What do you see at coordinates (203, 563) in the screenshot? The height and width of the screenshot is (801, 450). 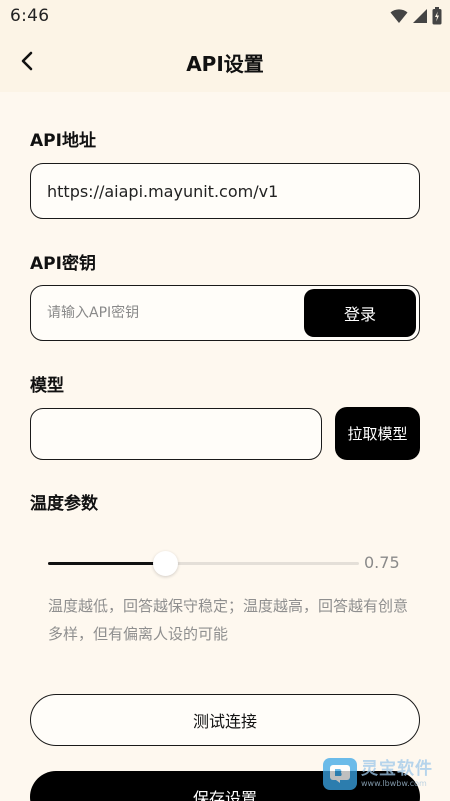 I see `temperature-slider` at bounding box center [203, 563].